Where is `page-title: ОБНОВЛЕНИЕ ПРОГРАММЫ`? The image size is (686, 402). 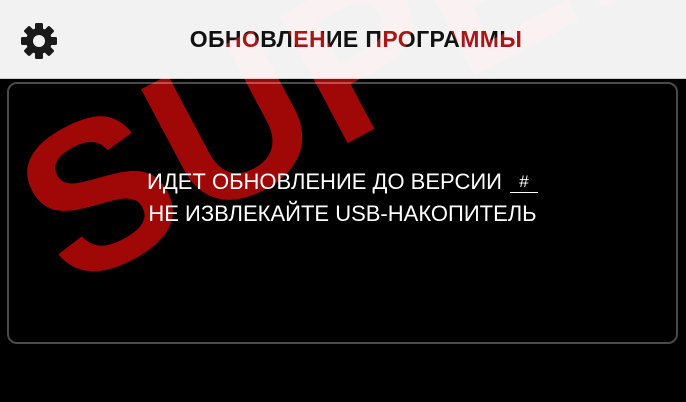 page-title: ОБНОВЛЕНИЕ ПРОГРАММЫ is located at coordinates (356, 39).